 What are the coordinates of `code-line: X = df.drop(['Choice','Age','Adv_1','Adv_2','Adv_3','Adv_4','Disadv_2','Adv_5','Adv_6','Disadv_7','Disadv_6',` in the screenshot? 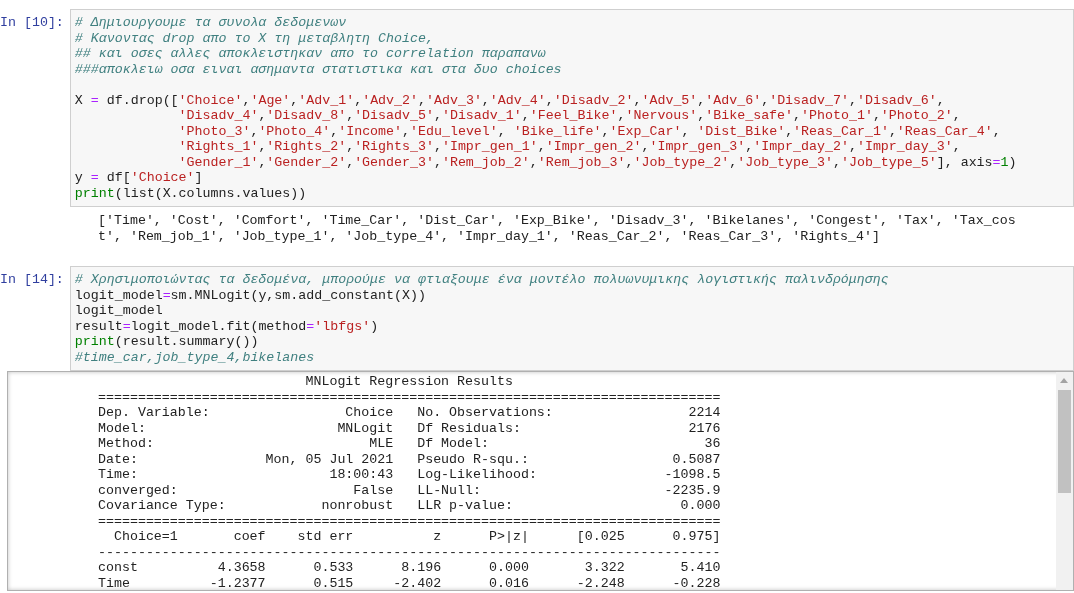 It's located at (509, 100).